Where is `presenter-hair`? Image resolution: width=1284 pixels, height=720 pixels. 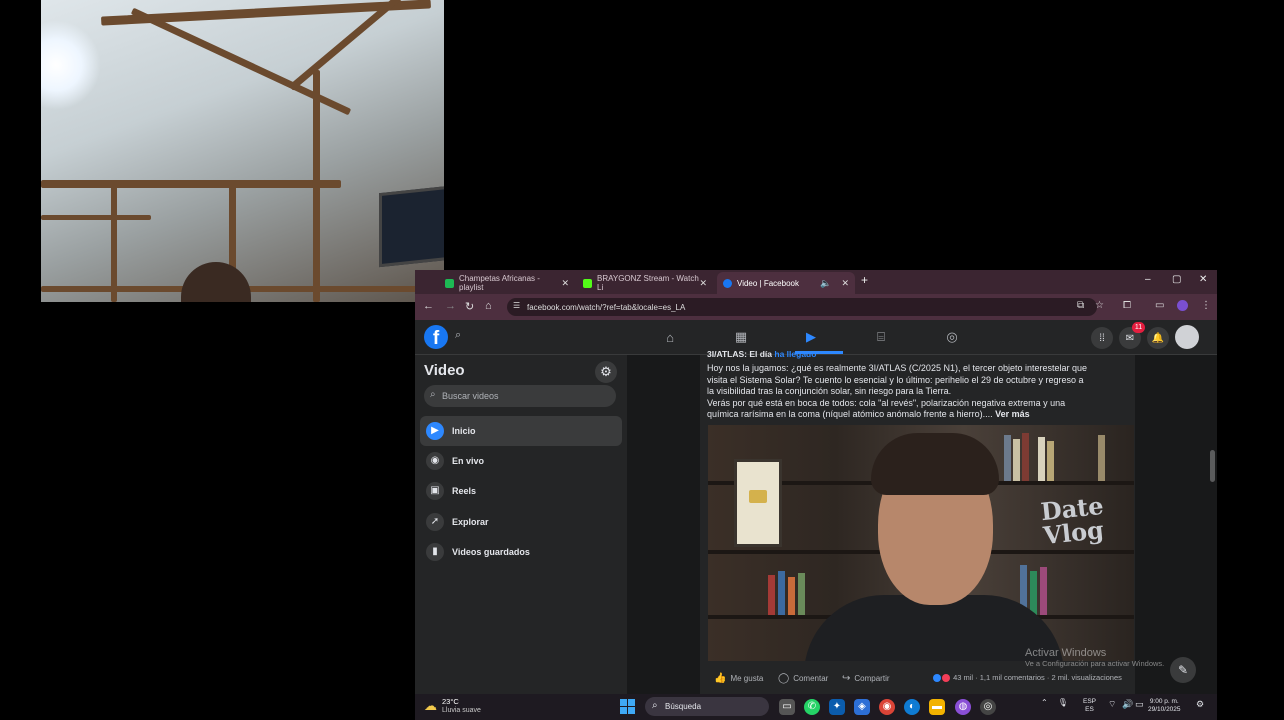 presenter-hair is located at coordinates (935, 464).